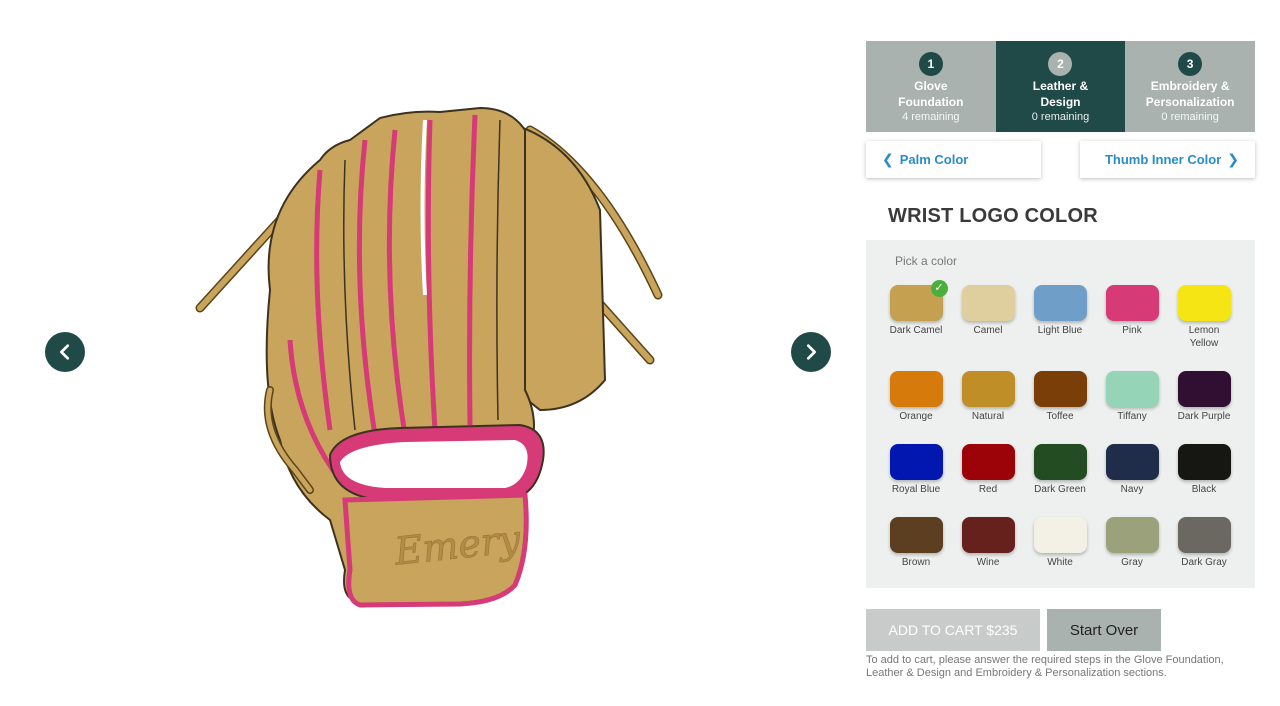  I want to click on color-swatch: Dark Gray, so click(1204, 553).